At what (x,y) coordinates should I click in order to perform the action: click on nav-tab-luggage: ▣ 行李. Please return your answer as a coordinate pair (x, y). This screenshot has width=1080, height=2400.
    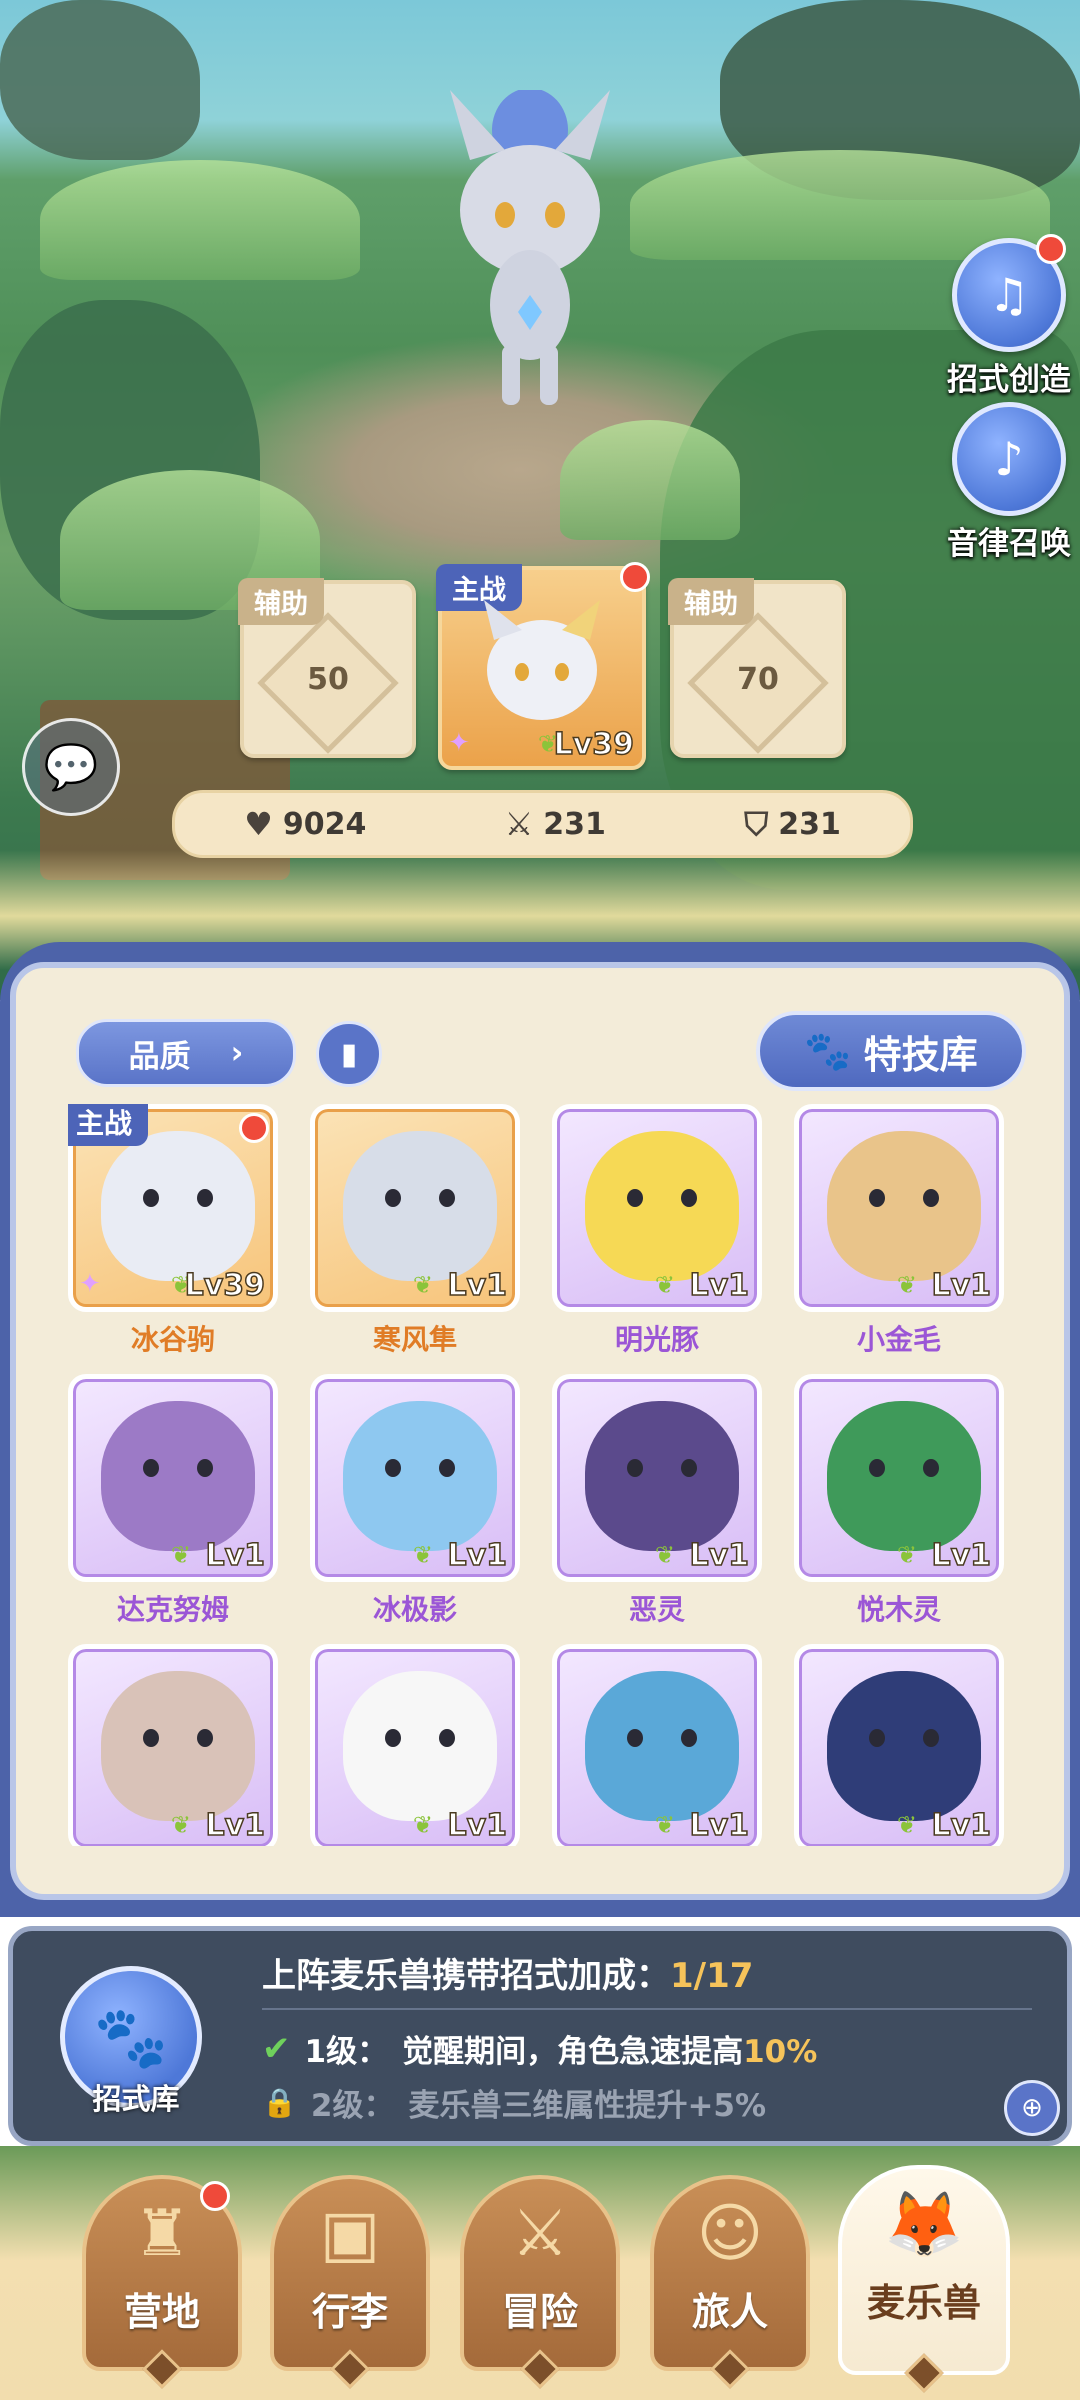
    Looking at the image, I should click on (350, 2282).